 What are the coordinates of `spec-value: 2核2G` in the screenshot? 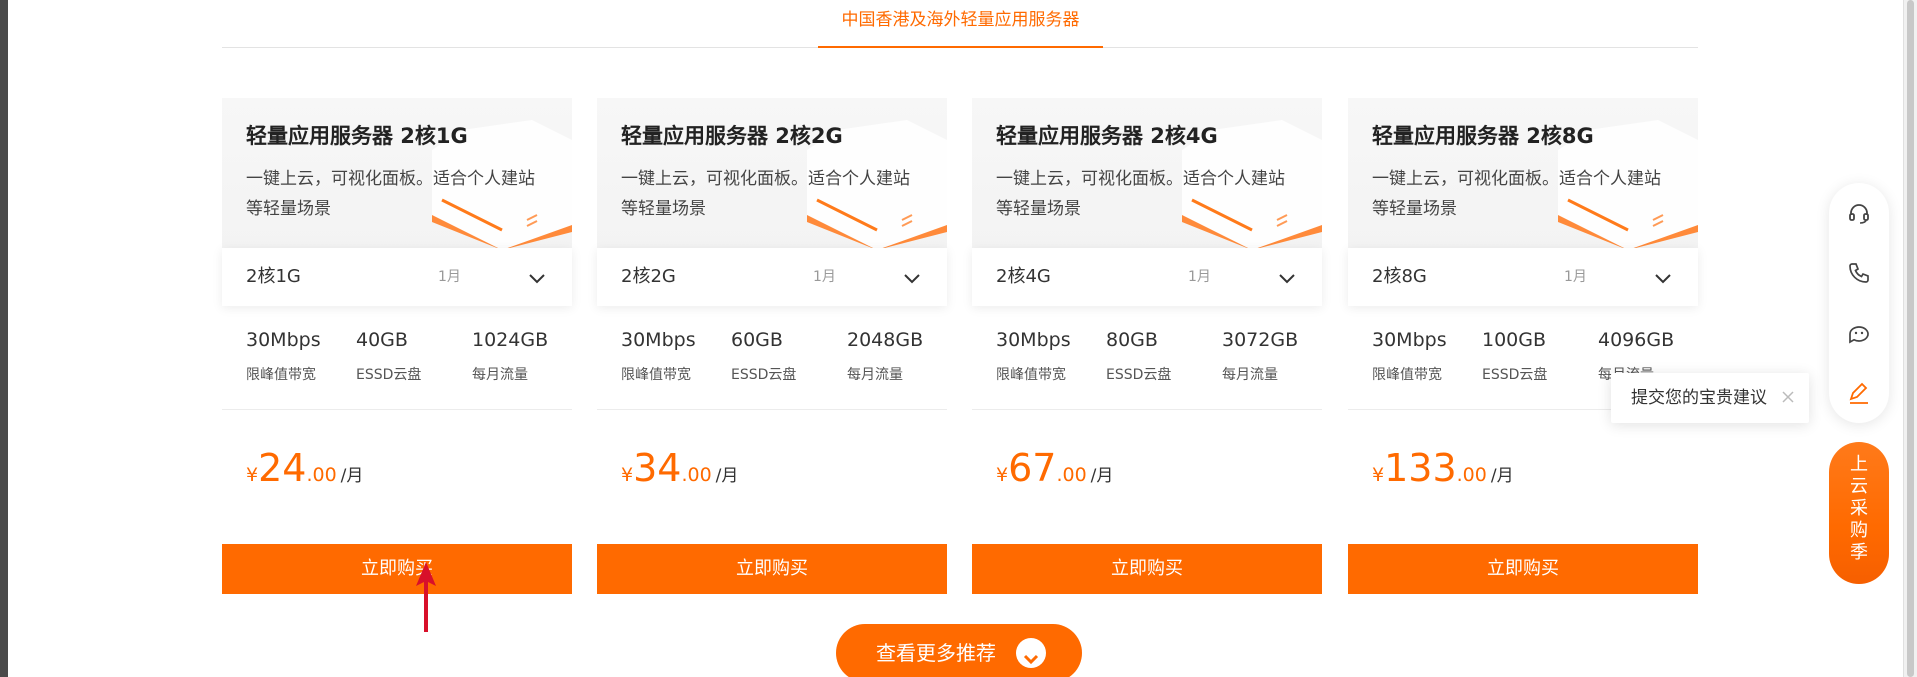 It's located at (648, 276).